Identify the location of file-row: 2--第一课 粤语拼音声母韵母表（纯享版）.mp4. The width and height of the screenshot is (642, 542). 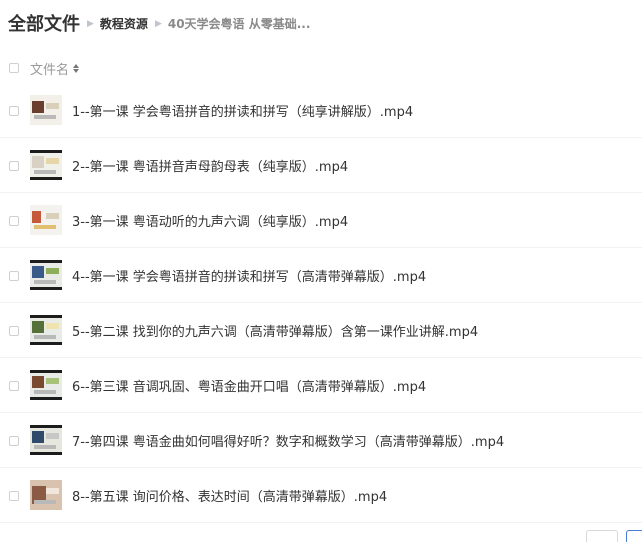
(321, 165).